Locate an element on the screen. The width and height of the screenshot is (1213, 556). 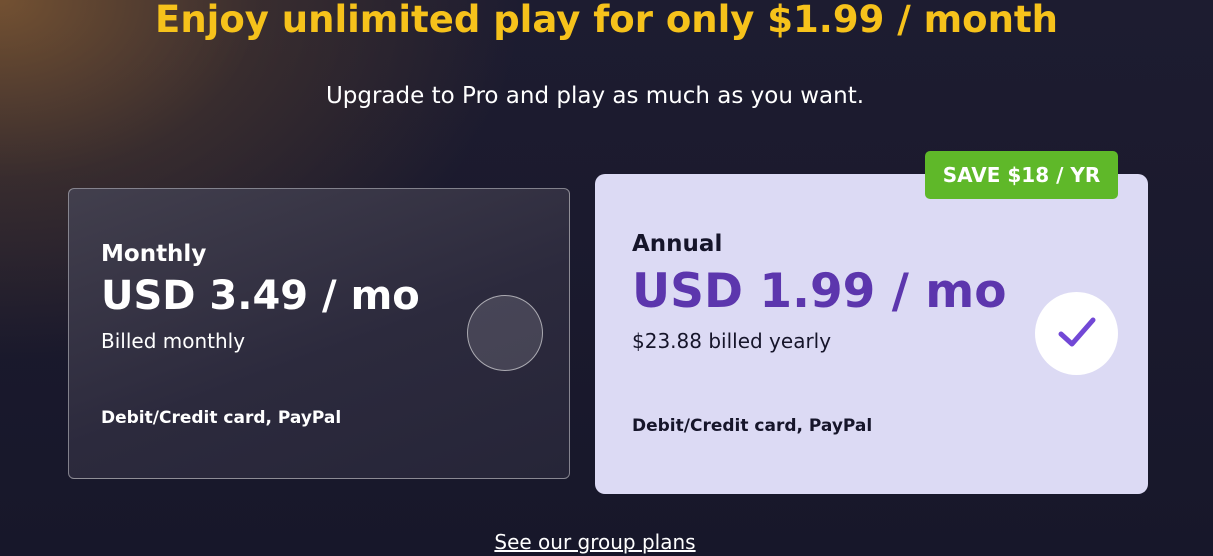
checkmark-icon is located at coordinates (1077, 332).